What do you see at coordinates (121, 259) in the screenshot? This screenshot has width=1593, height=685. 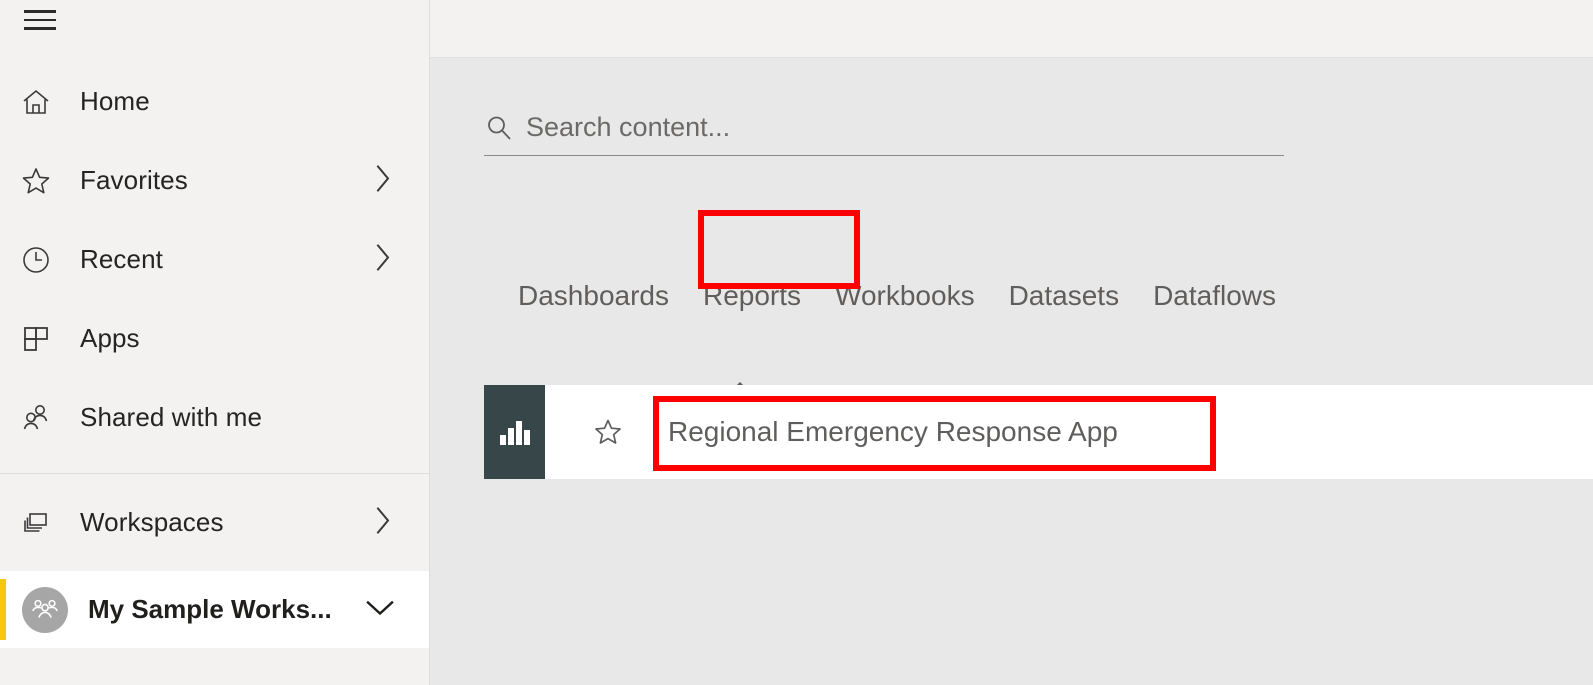 I see `sidebar-item-label: Recent` at bounding box center [121, 259].